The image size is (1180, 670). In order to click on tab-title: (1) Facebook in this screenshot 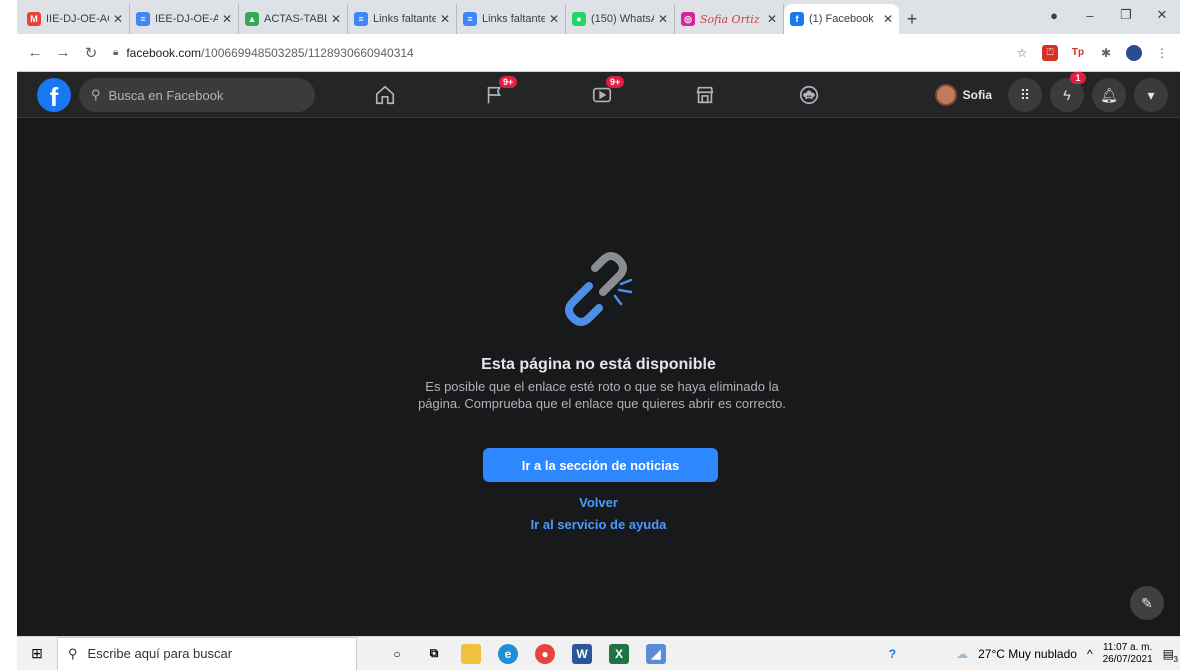, I will do `click(841, 19)`.